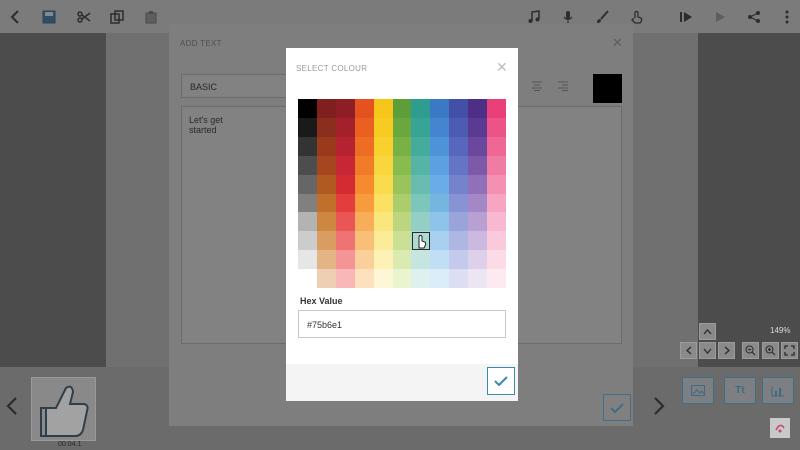  Describe the element at coordinates (607, 88) in the screenshot. I see `text-colour-swatch` at that location.